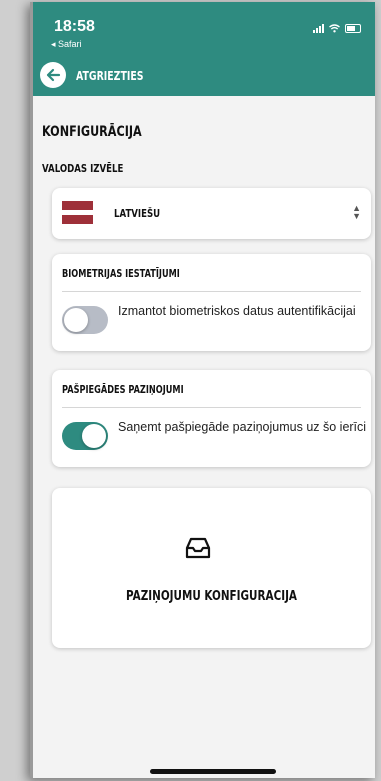  I want to click on wifi-icon, so click(334, 28).